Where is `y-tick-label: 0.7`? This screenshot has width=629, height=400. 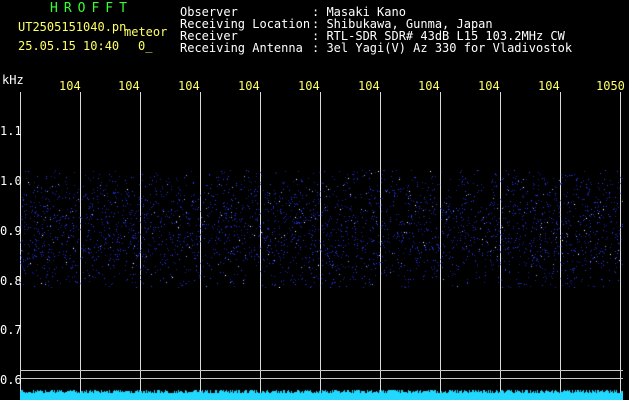 y-tick-label: 0.7 is located at coordinates (11, 330).